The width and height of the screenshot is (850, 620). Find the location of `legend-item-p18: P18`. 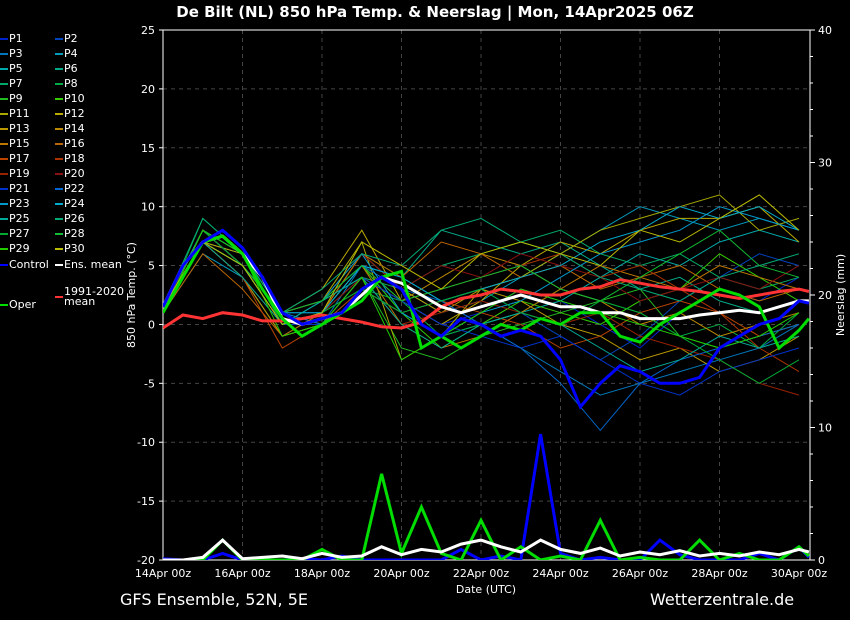

legend-item-p18: P18 is located at coordinates (70, 158).